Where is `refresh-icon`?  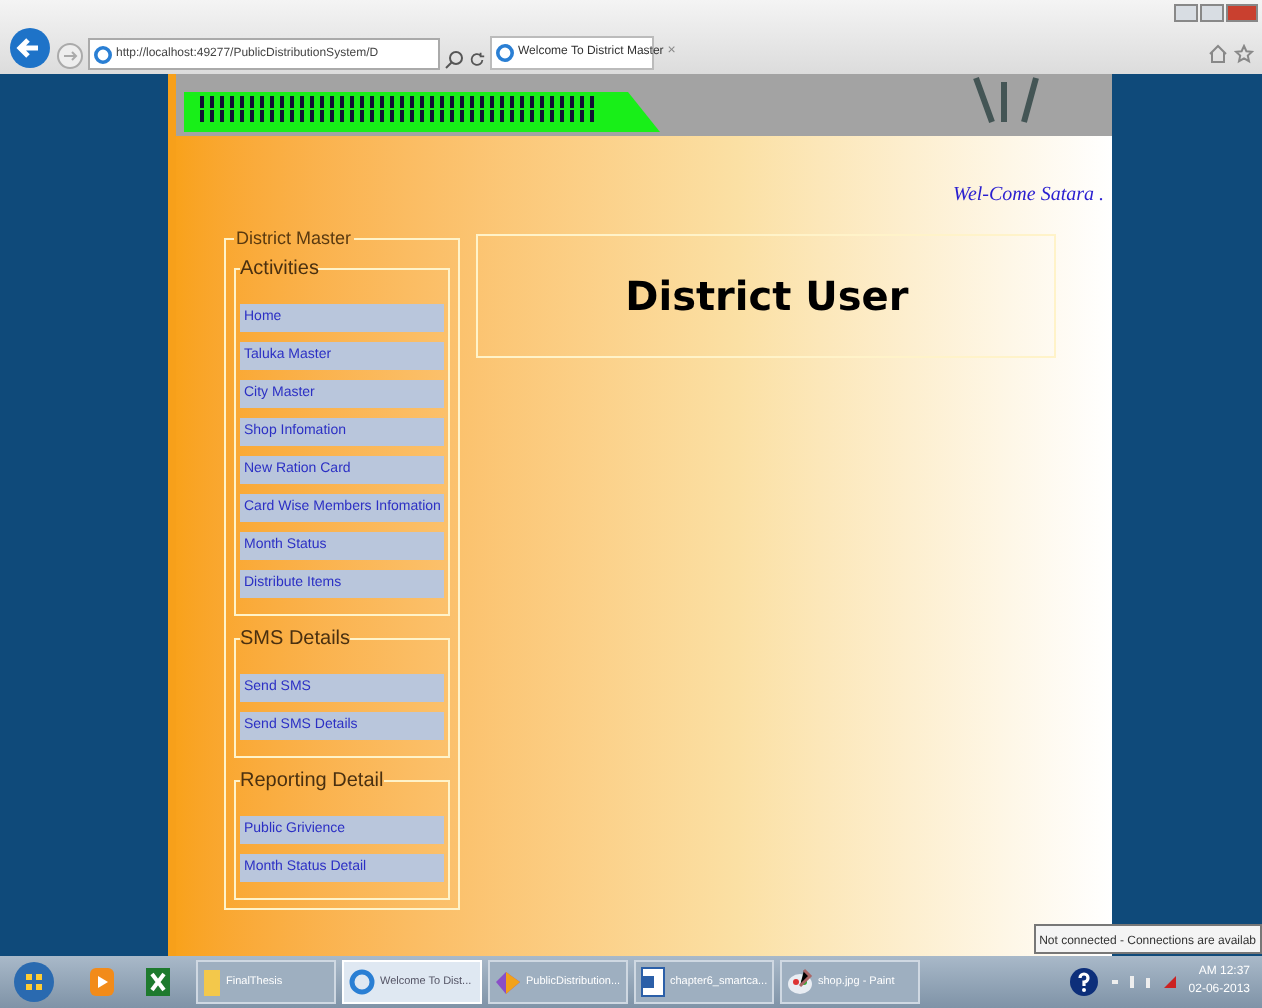
refresh-icon is located at coordinates (477, 60).